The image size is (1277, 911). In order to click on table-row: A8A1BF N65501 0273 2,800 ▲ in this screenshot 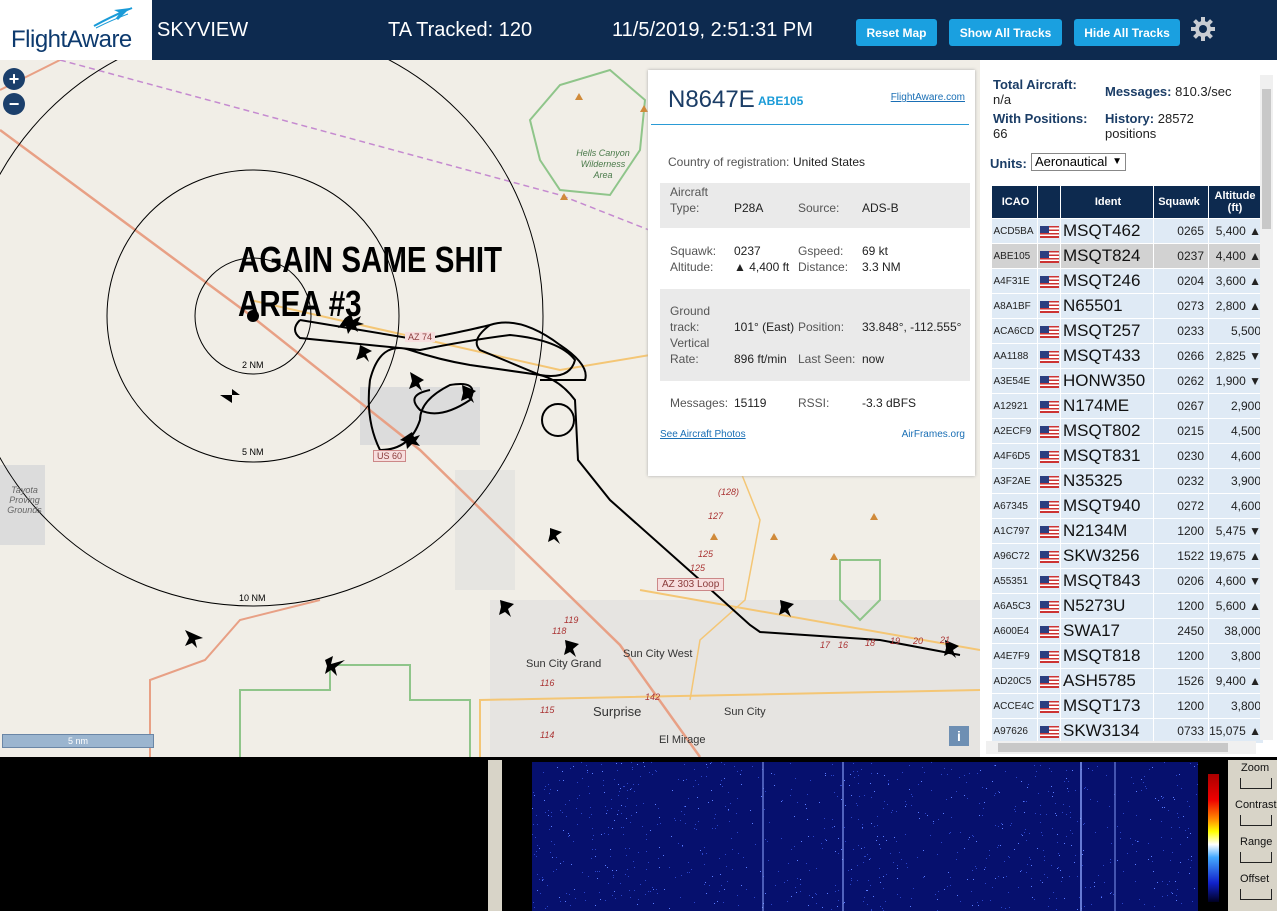, I will do `click(1127, 306)`.